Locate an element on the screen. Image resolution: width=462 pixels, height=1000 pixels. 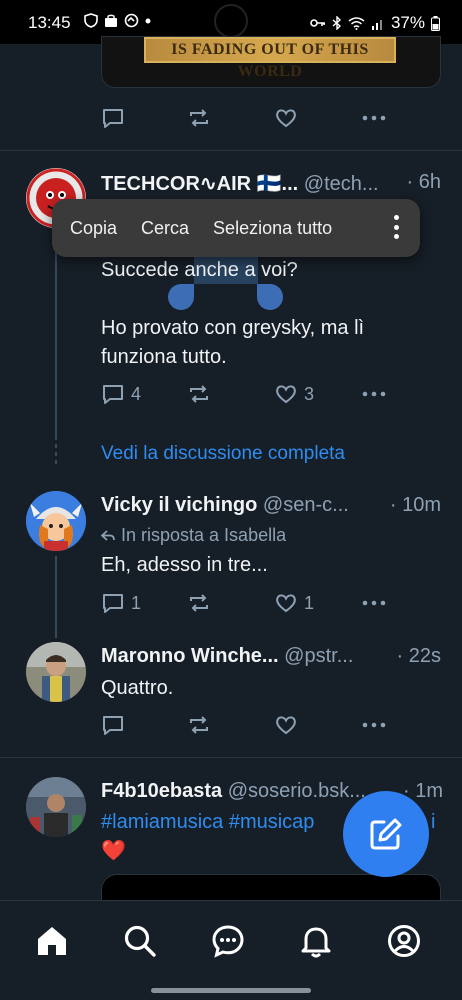
nav-profile is located at coordinates (404, 941).